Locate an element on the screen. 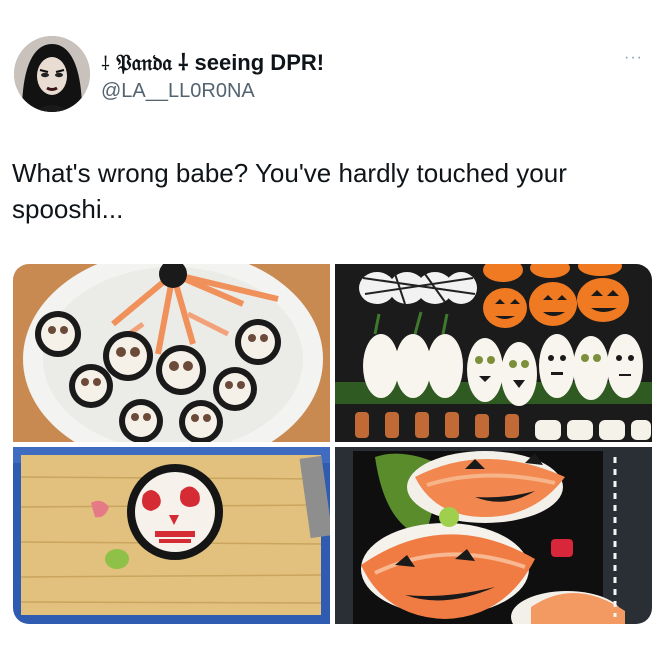 The image size is (666, 667). skull-roll-board-photo is located at coordinates (171, 535).